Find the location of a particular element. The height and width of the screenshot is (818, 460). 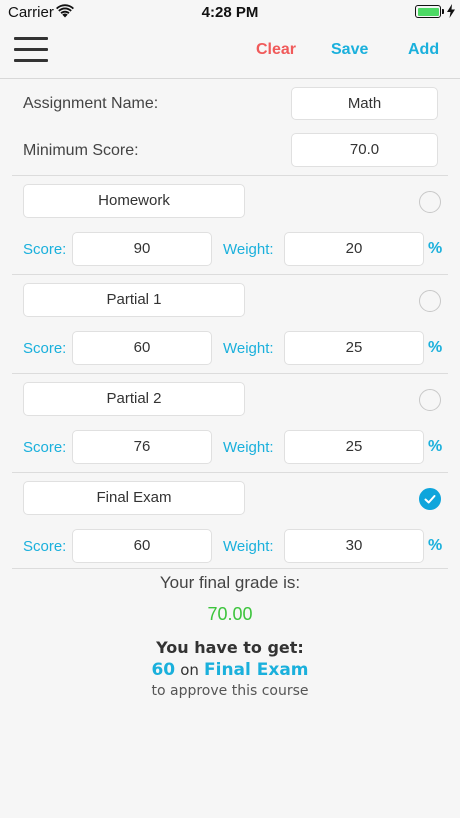

item-name-field: Final Exam is located at coordinates (134, 498).